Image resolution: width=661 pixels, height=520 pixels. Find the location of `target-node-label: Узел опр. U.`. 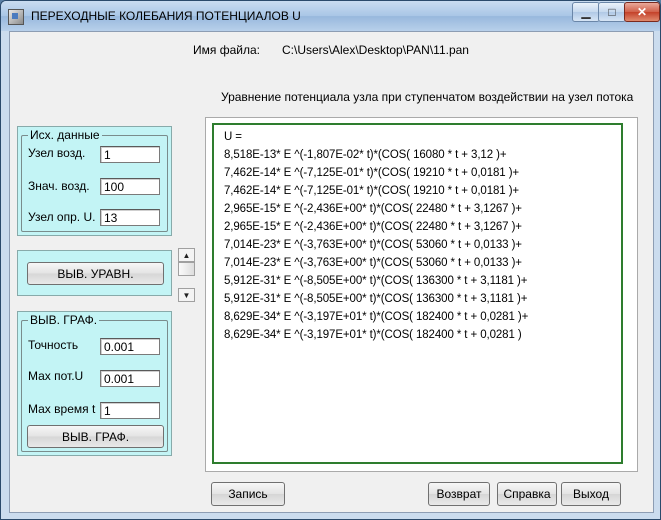

target-node-label: Узел опр. U. is located at coordinates (62, 217).